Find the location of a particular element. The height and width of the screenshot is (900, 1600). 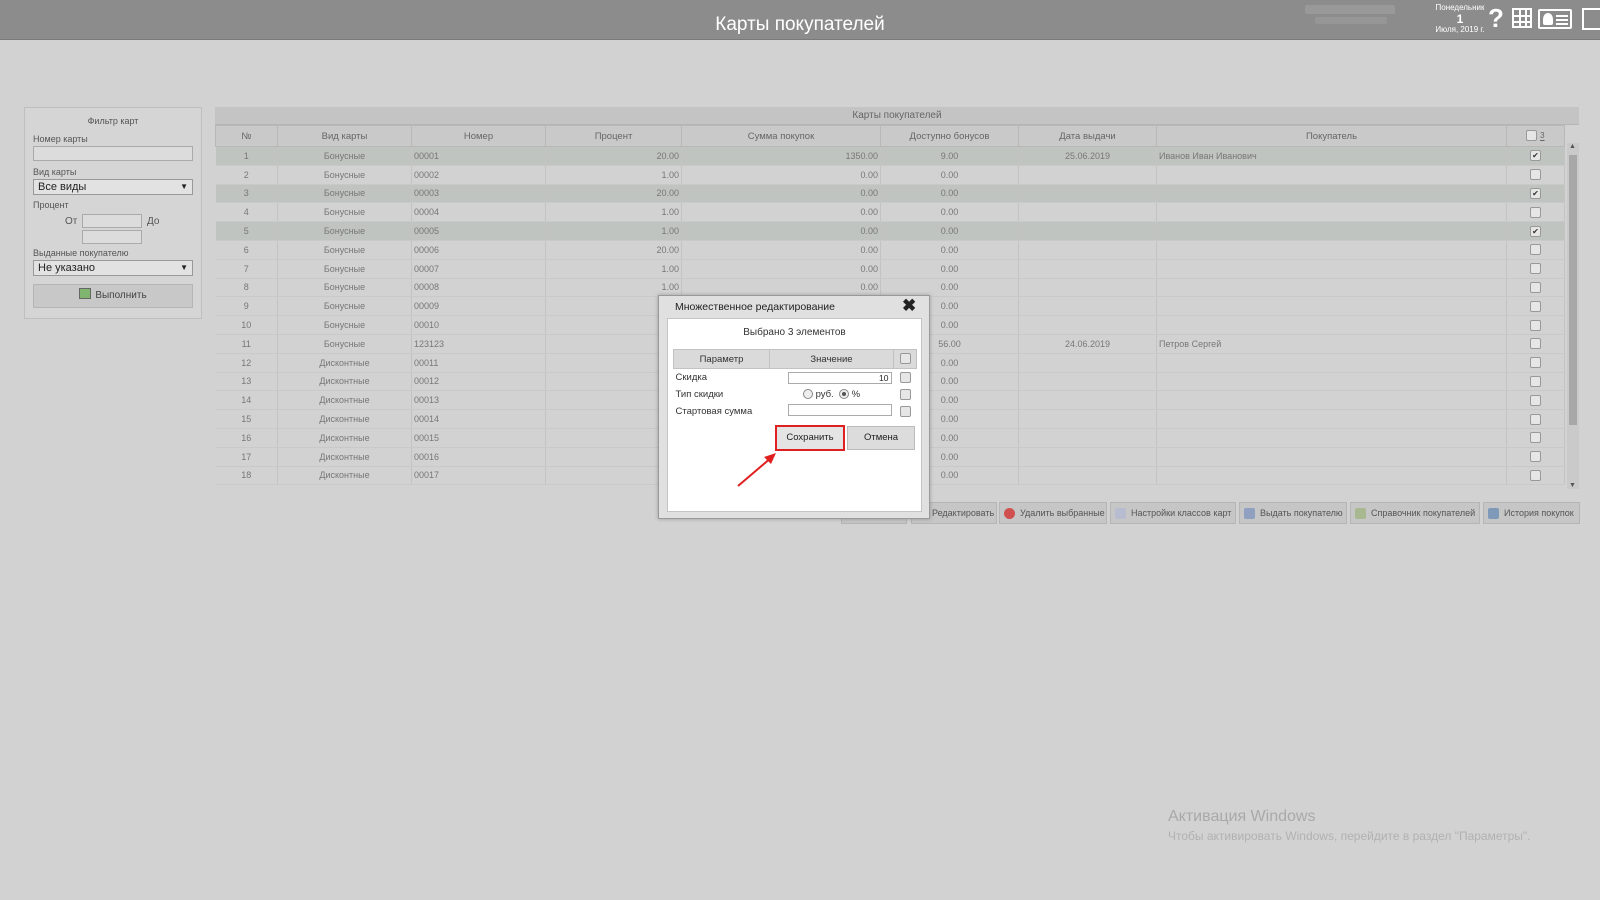

scroll-down-icon: ▼ is located at coordinates (1572, 485).